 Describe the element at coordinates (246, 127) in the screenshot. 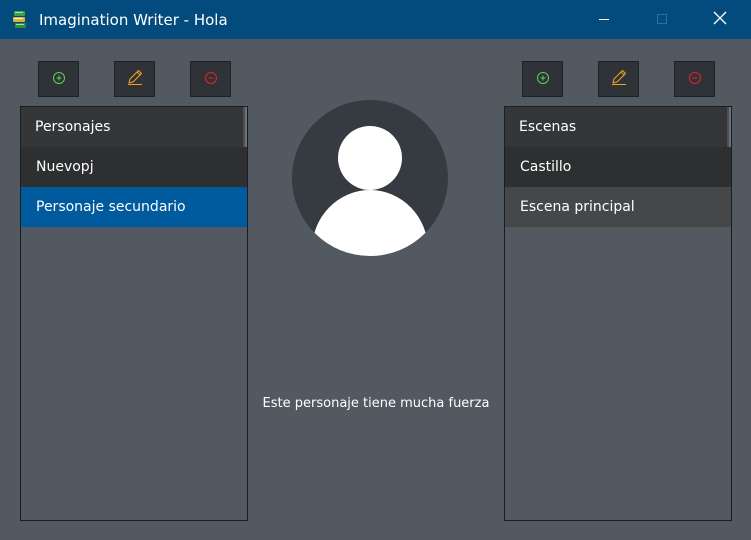

I see `characters-scrollbar` at that location.